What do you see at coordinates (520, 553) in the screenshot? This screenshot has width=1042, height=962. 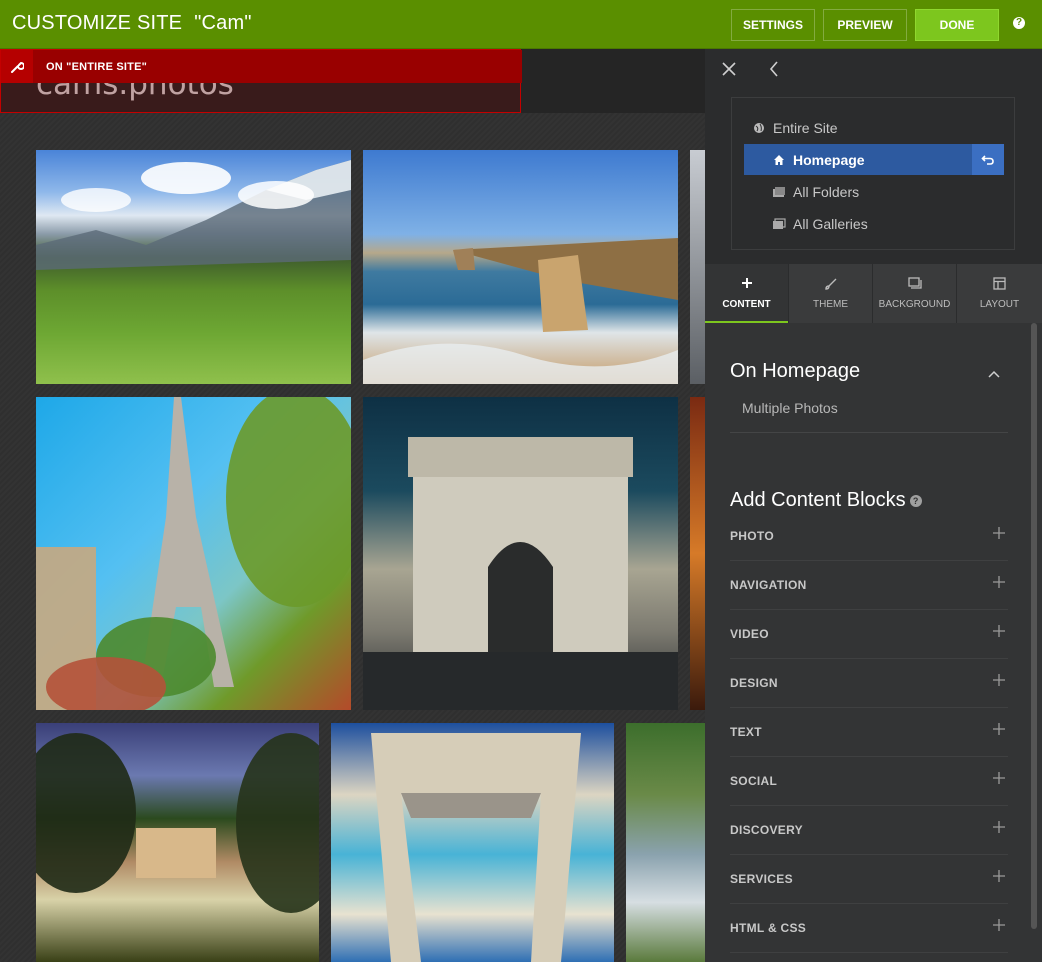 I see `photo-arc-de-triomphe` at bounding box center [520, 553].